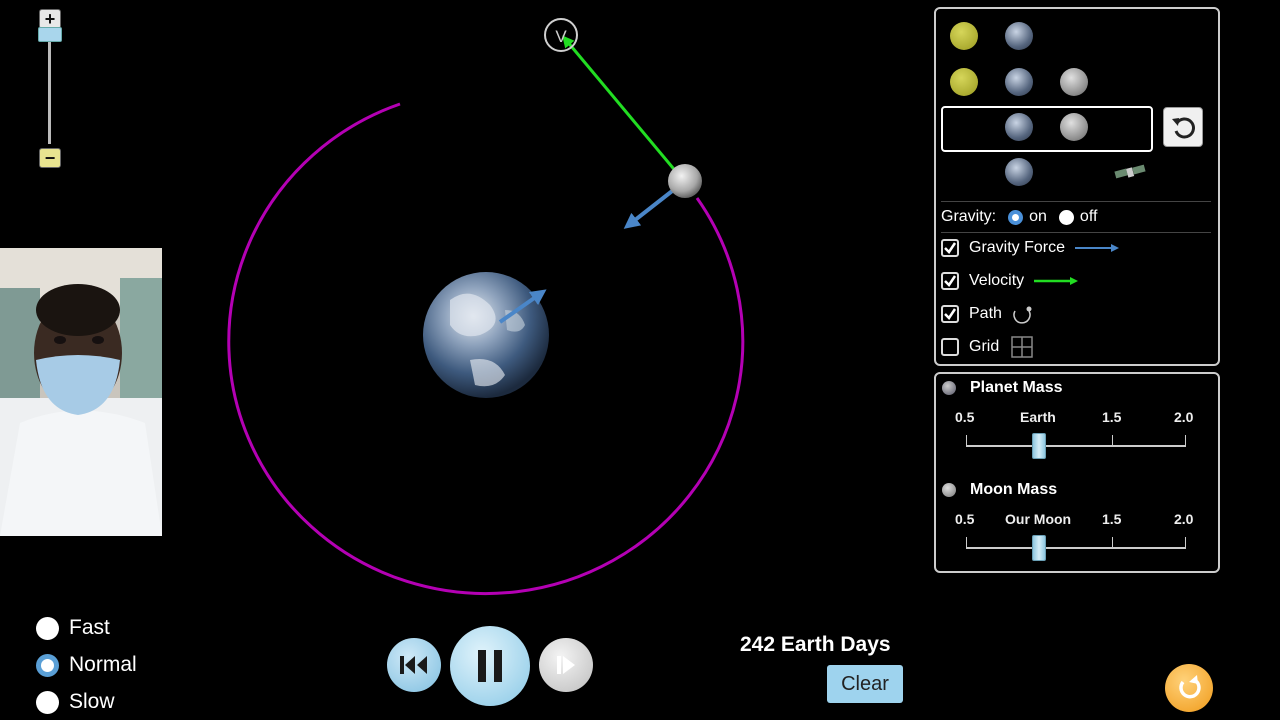 The image size is (1280, 720). Describe the element at coordinates (1184, 519) in the screenshot. I see `moon-mass-tick-3: 2.0` at that location.